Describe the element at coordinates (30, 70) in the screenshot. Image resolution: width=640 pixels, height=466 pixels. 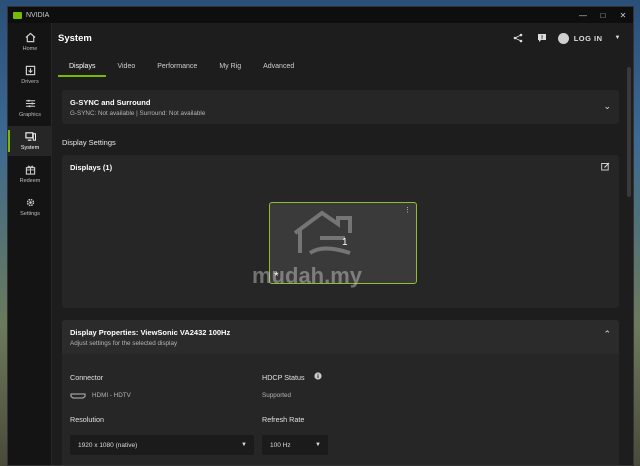
I see `download-icon` at that location.